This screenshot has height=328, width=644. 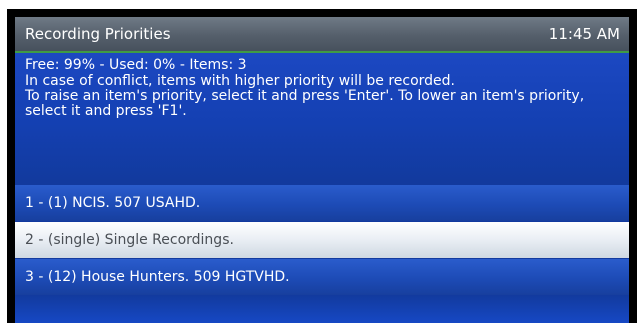 What do you see at coordinates (136, 65) in the screenshot?
I see `storage-stats: Free: 99% - Used: 0% - Items: 3` at bounding box center [136, 65].